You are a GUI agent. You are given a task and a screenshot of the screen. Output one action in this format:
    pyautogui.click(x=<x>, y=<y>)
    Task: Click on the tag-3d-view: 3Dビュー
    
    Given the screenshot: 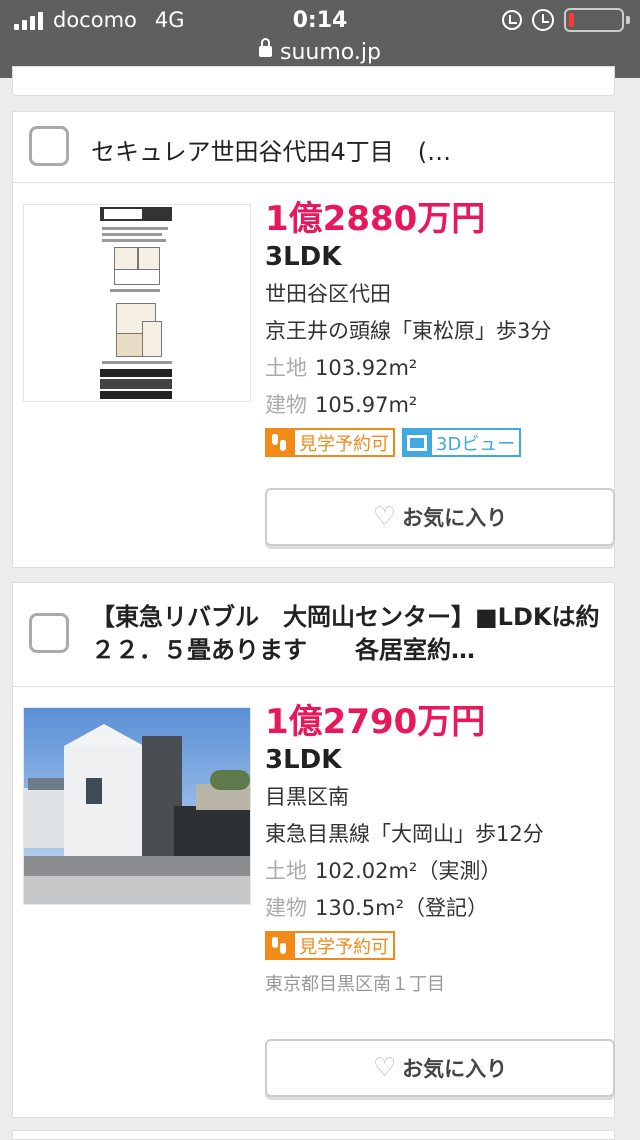 What is the action you would take?
    pyautogui.click(x=462, y=442)
    